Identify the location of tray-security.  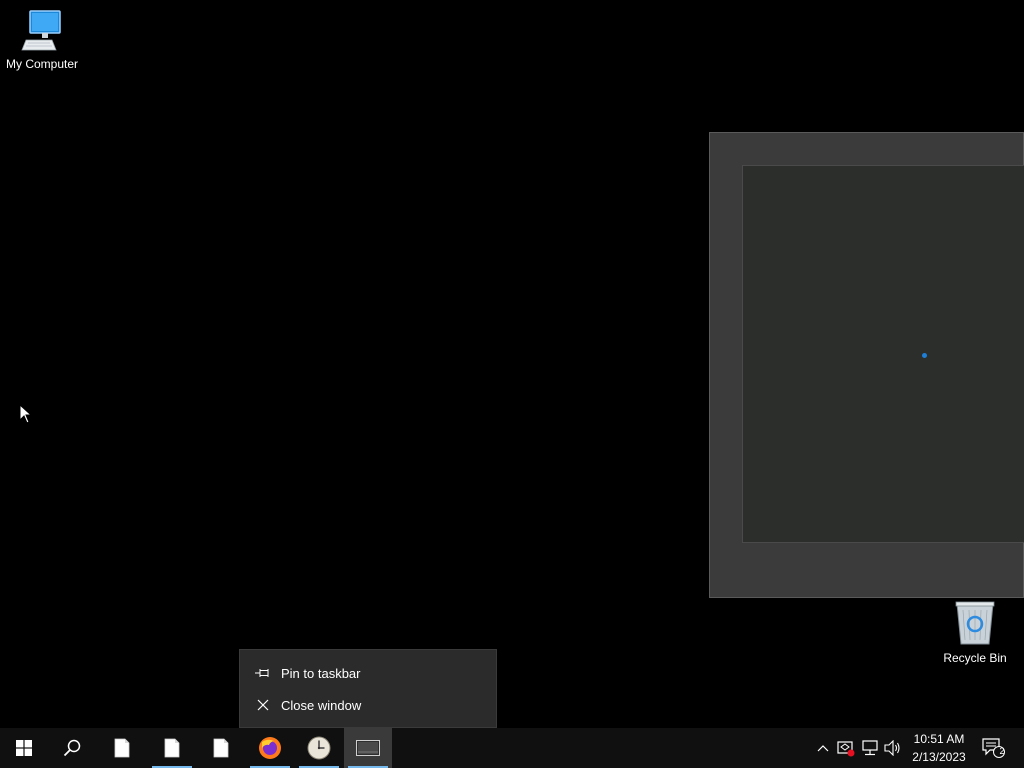
(846, 748).